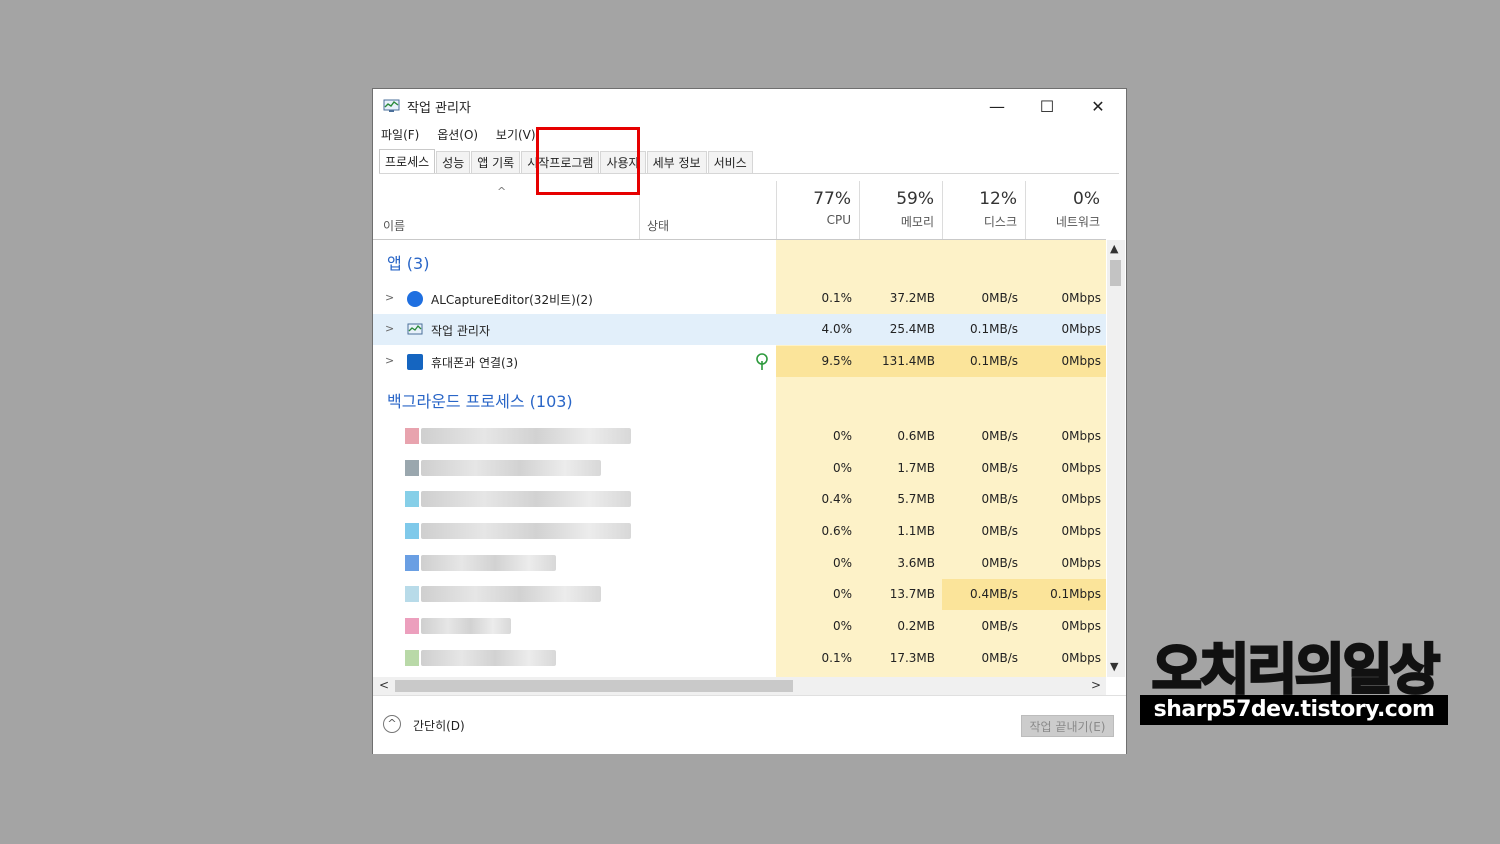 The height and width of the screenshot is (844, 1500). What do you see at coordinates (916, 563) in the screenshot?
I see `memory-value: 3.6MB` at bounding box center [916, 563].